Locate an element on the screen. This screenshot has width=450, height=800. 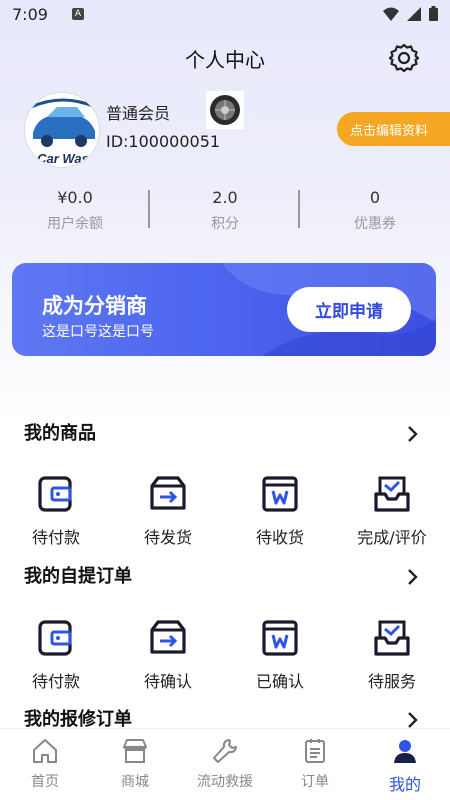
section-my-goods: 我的商品 is located at coordinates (225, 434).